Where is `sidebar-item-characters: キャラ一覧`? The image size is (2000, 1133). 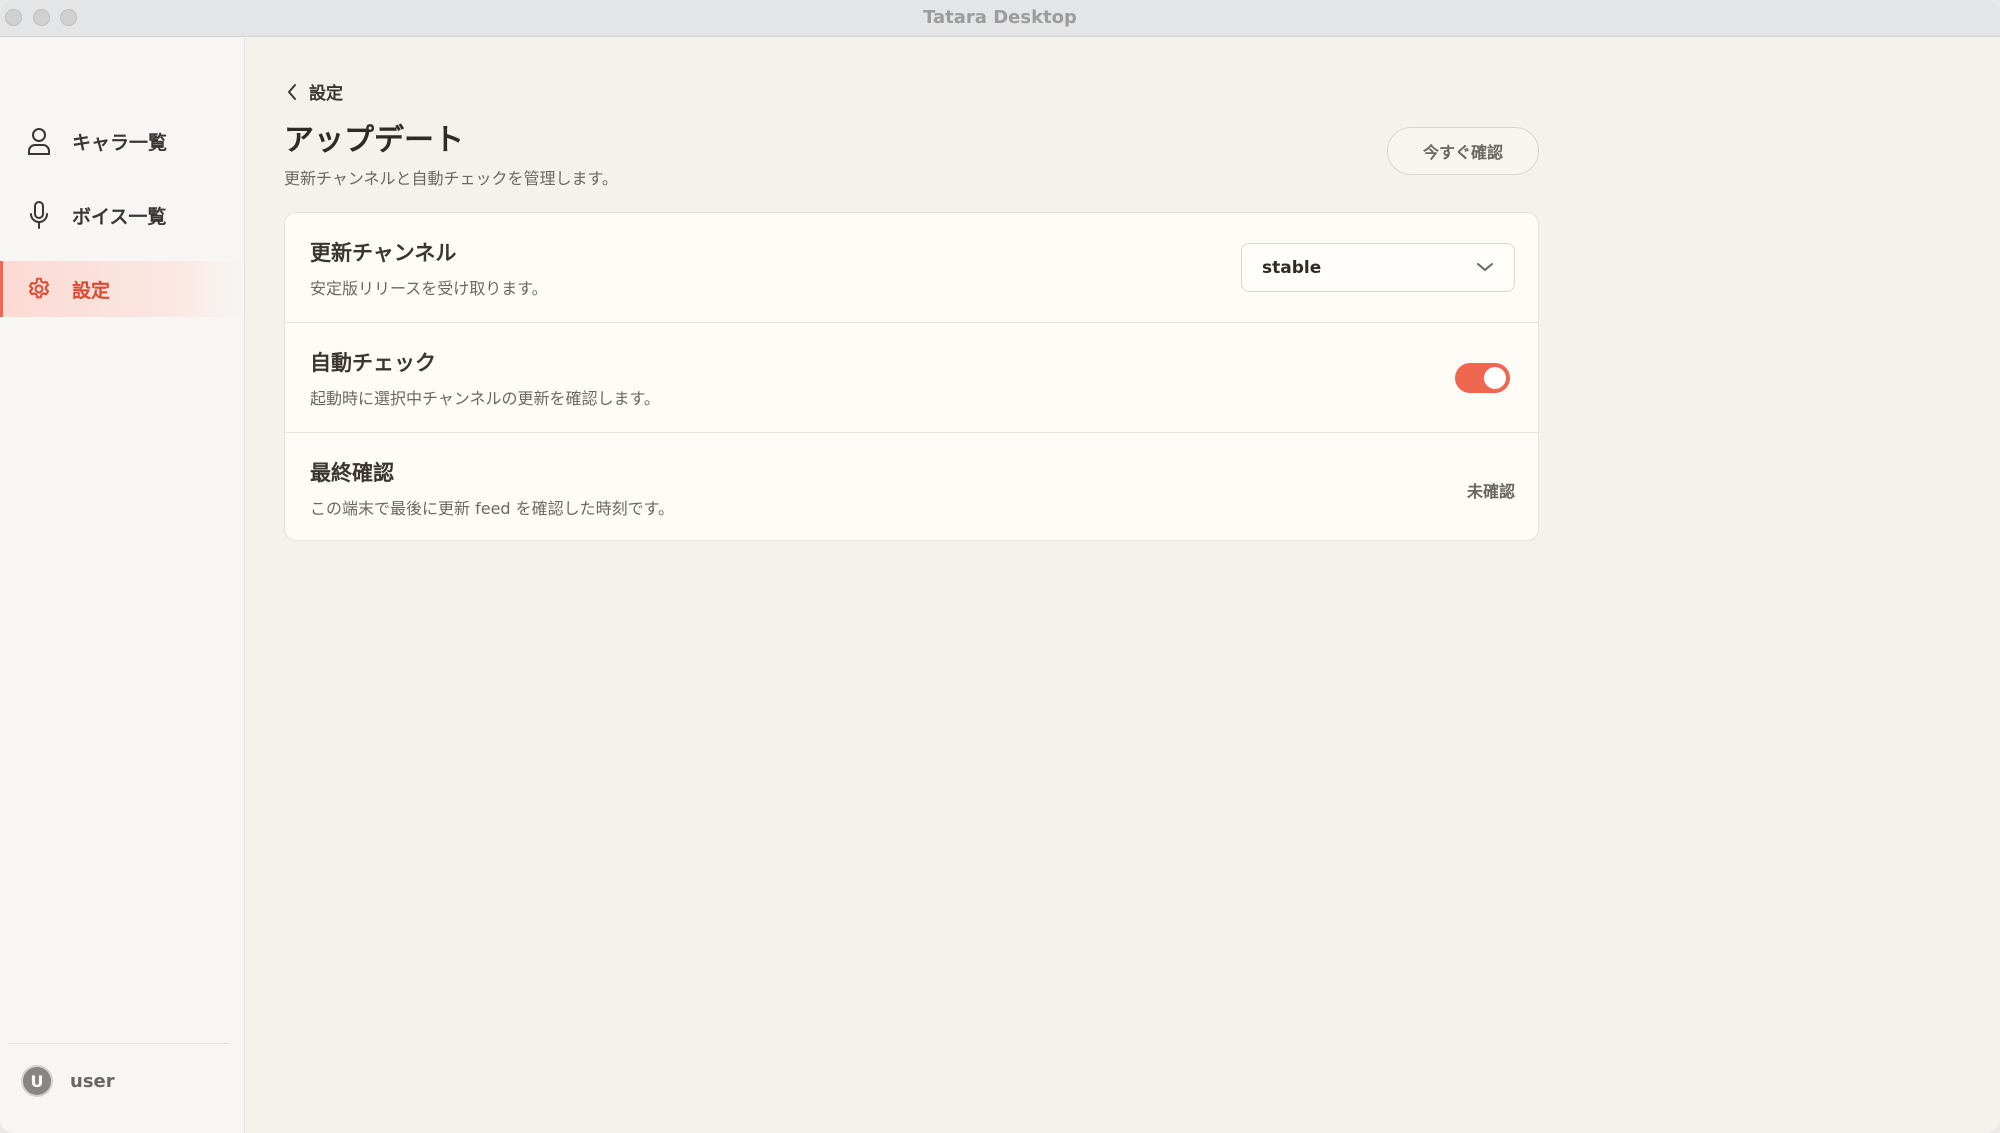
sidebar-item-characters: キャラ一覧 is located at coordinates (122, 141).